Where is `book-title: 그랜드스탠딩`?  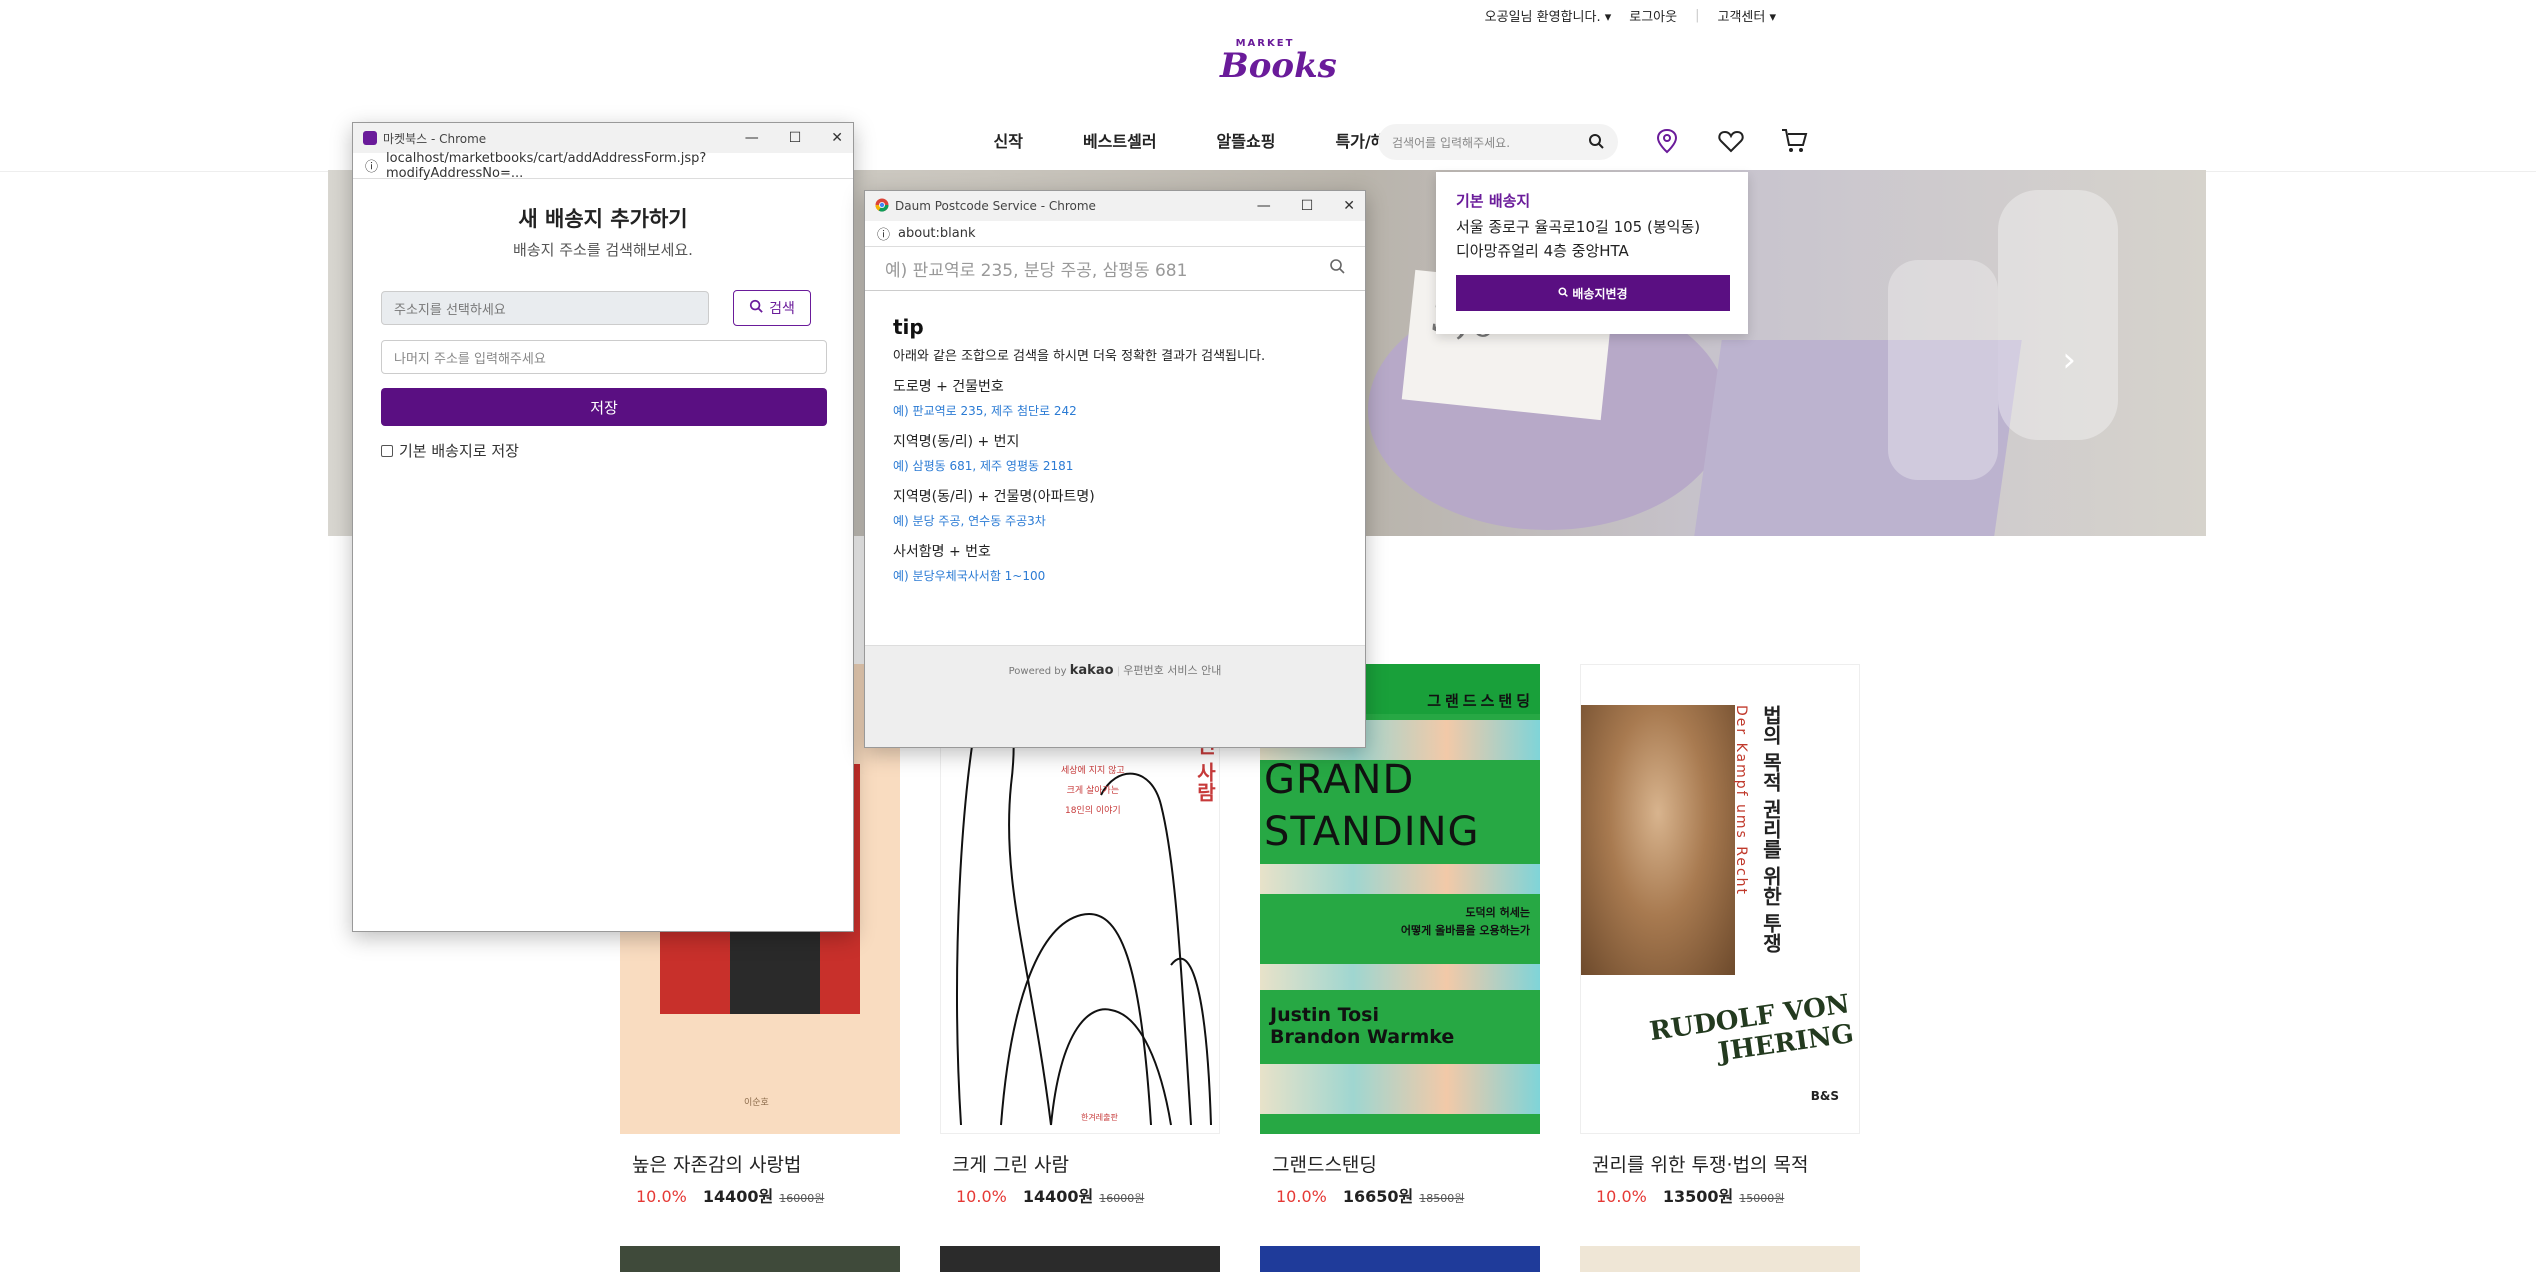
book-title: 그랜드스탠딩 is located at coordinates (1406, 1163).